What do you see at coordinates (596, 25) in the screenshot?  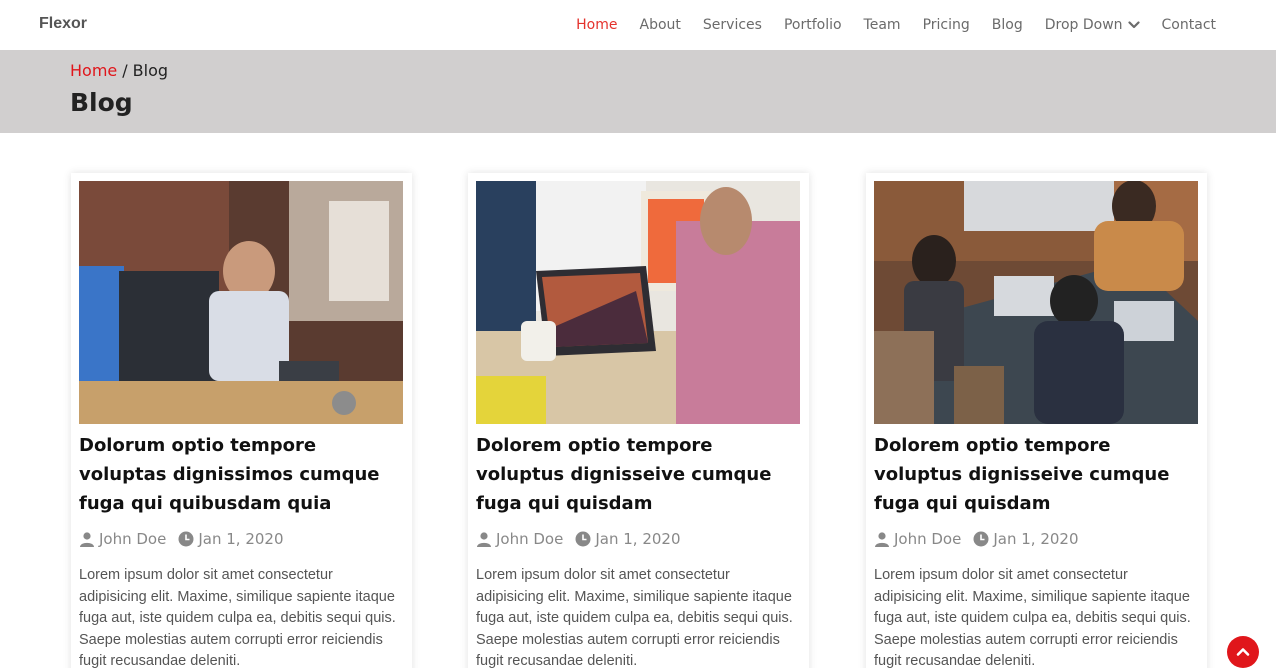 I see `nav-home: Home` at bounding box center [596, 25].